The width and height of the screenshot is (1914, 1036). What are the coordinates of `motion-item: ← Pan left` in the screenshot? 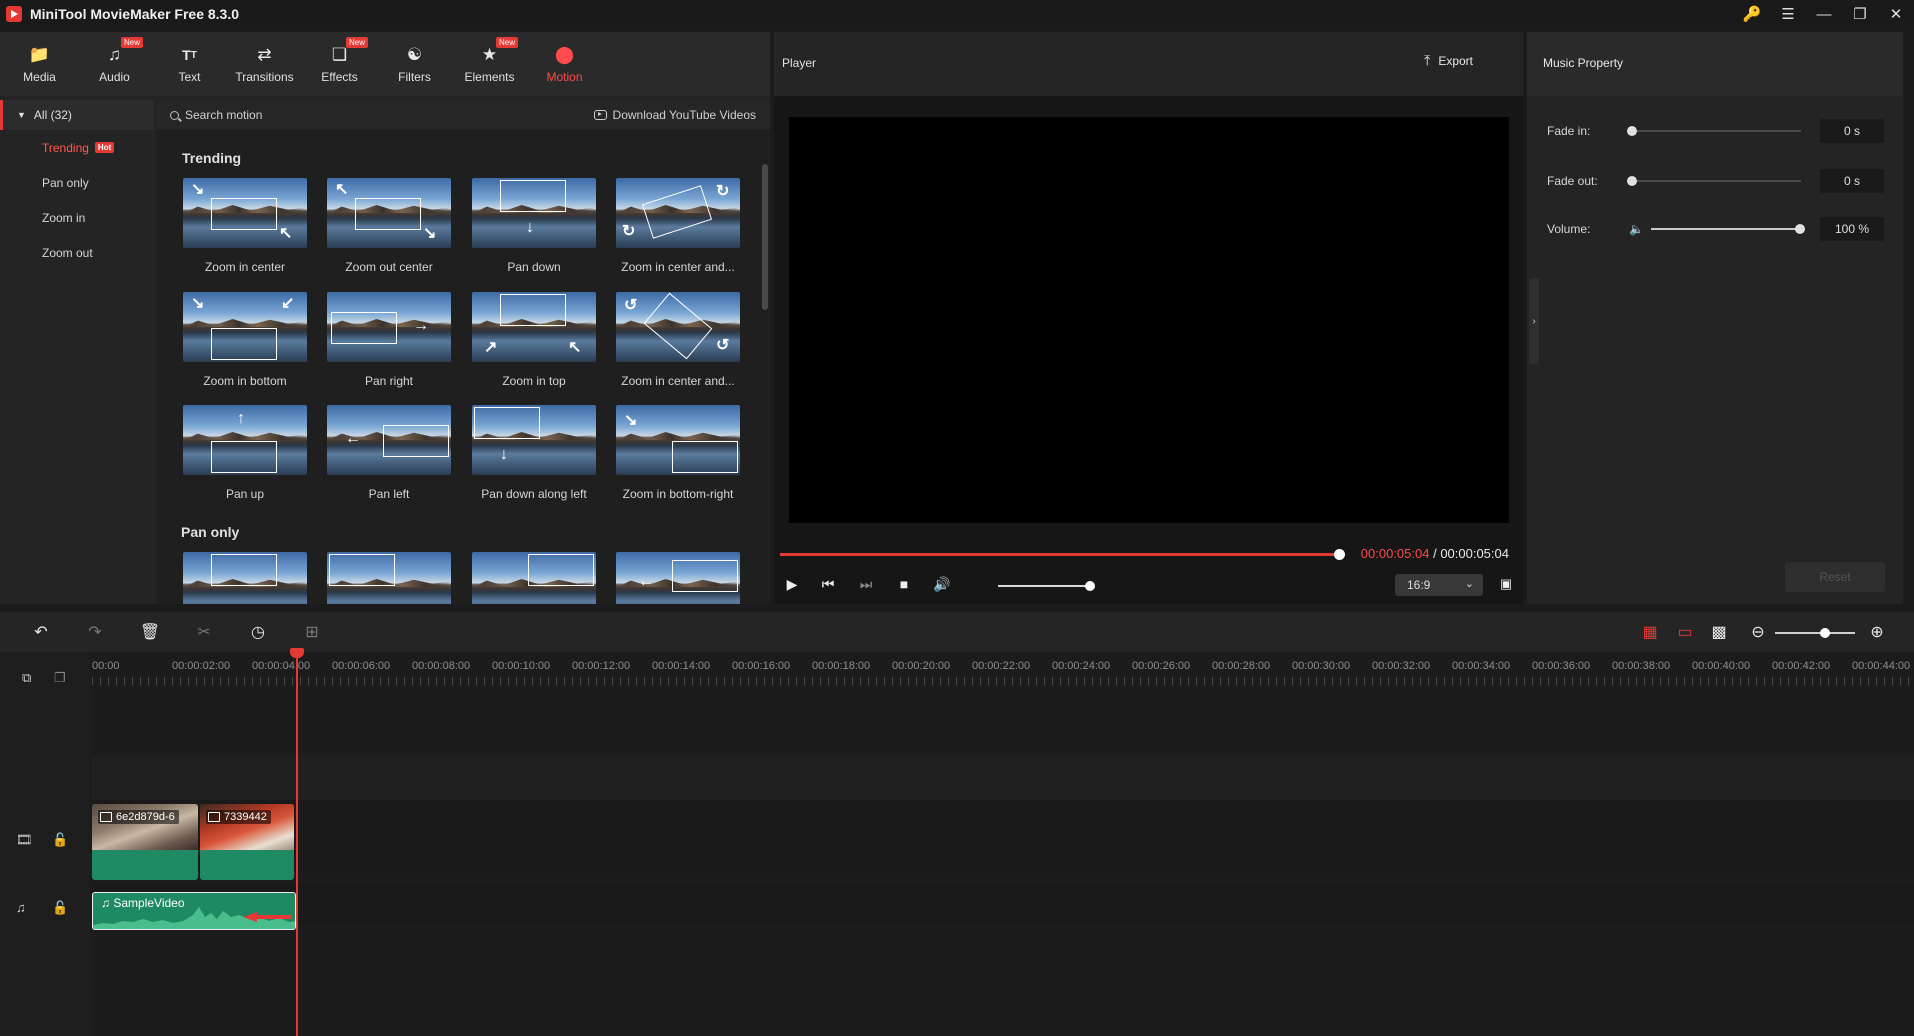 It's located at (389, 455).